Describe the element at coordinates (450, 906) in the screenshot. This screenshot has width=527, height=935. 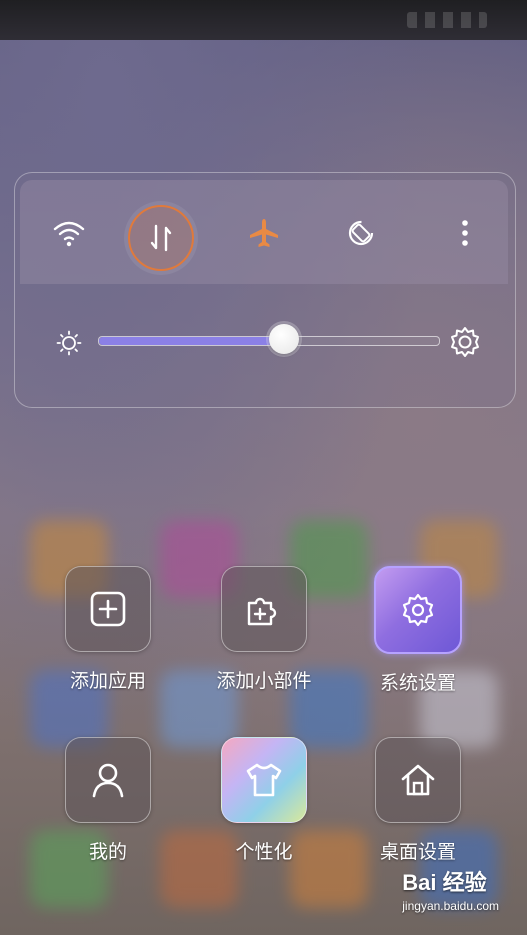
I see `watermark-url: jingyan.baidu.com` at that location.